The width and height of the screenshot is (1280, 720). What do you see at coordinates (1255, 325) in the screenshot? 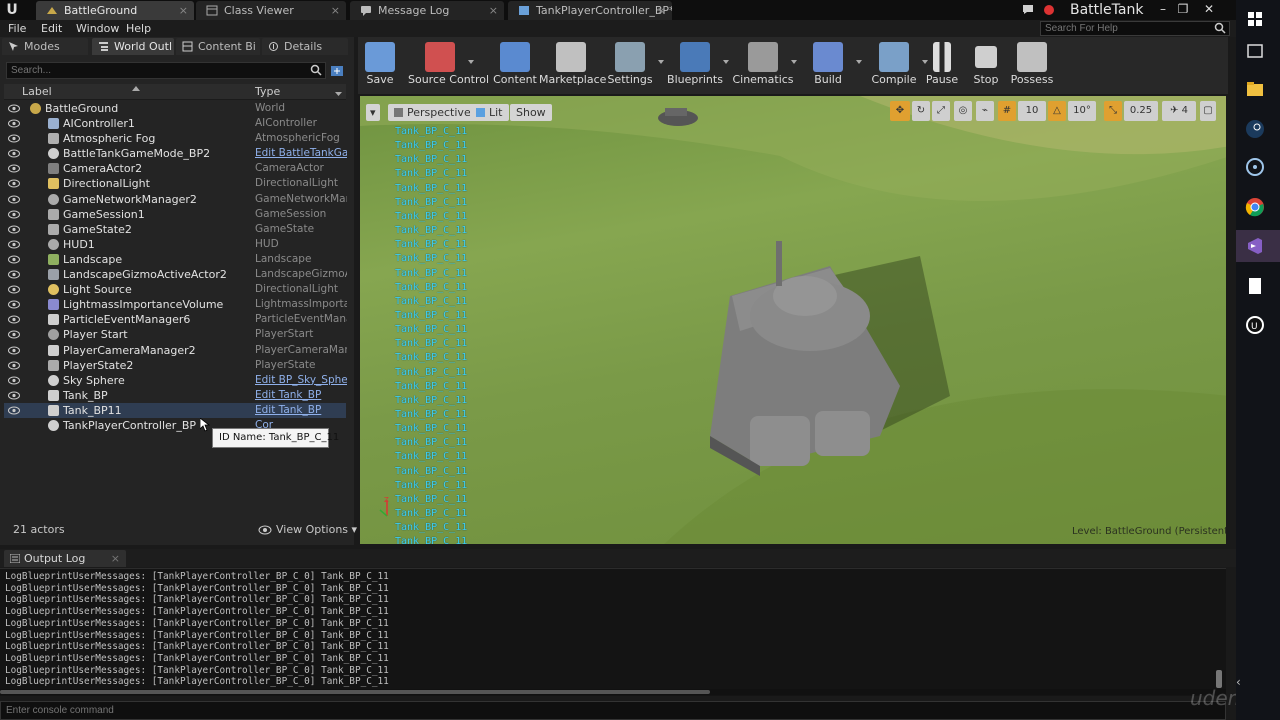
I see `unreal-engine-icon: U` at bounding box center [1255, 325].